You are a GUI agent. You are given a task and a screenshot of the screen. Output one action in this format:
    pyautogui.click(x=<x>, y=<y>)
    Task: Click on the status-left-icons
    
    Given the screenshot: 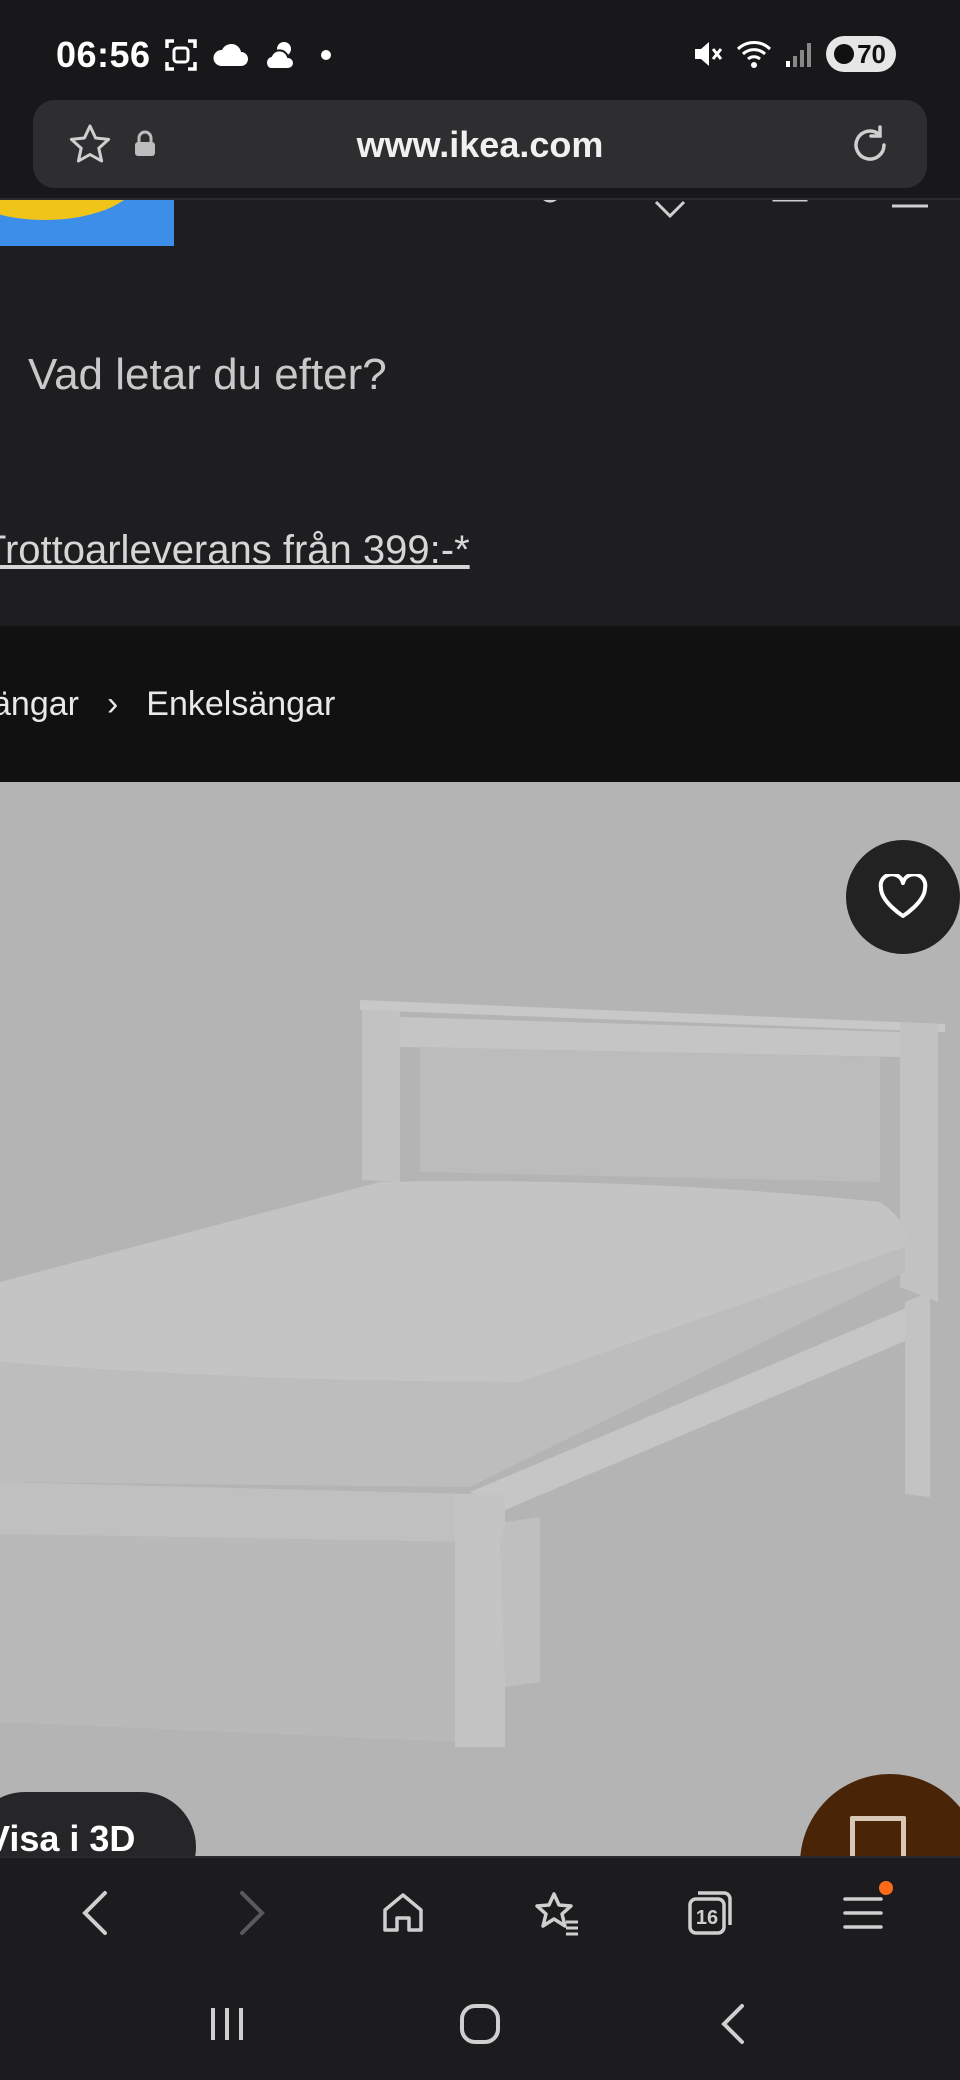 What is the action you would take?
    pyautogui.click(x=251, y=55)
    